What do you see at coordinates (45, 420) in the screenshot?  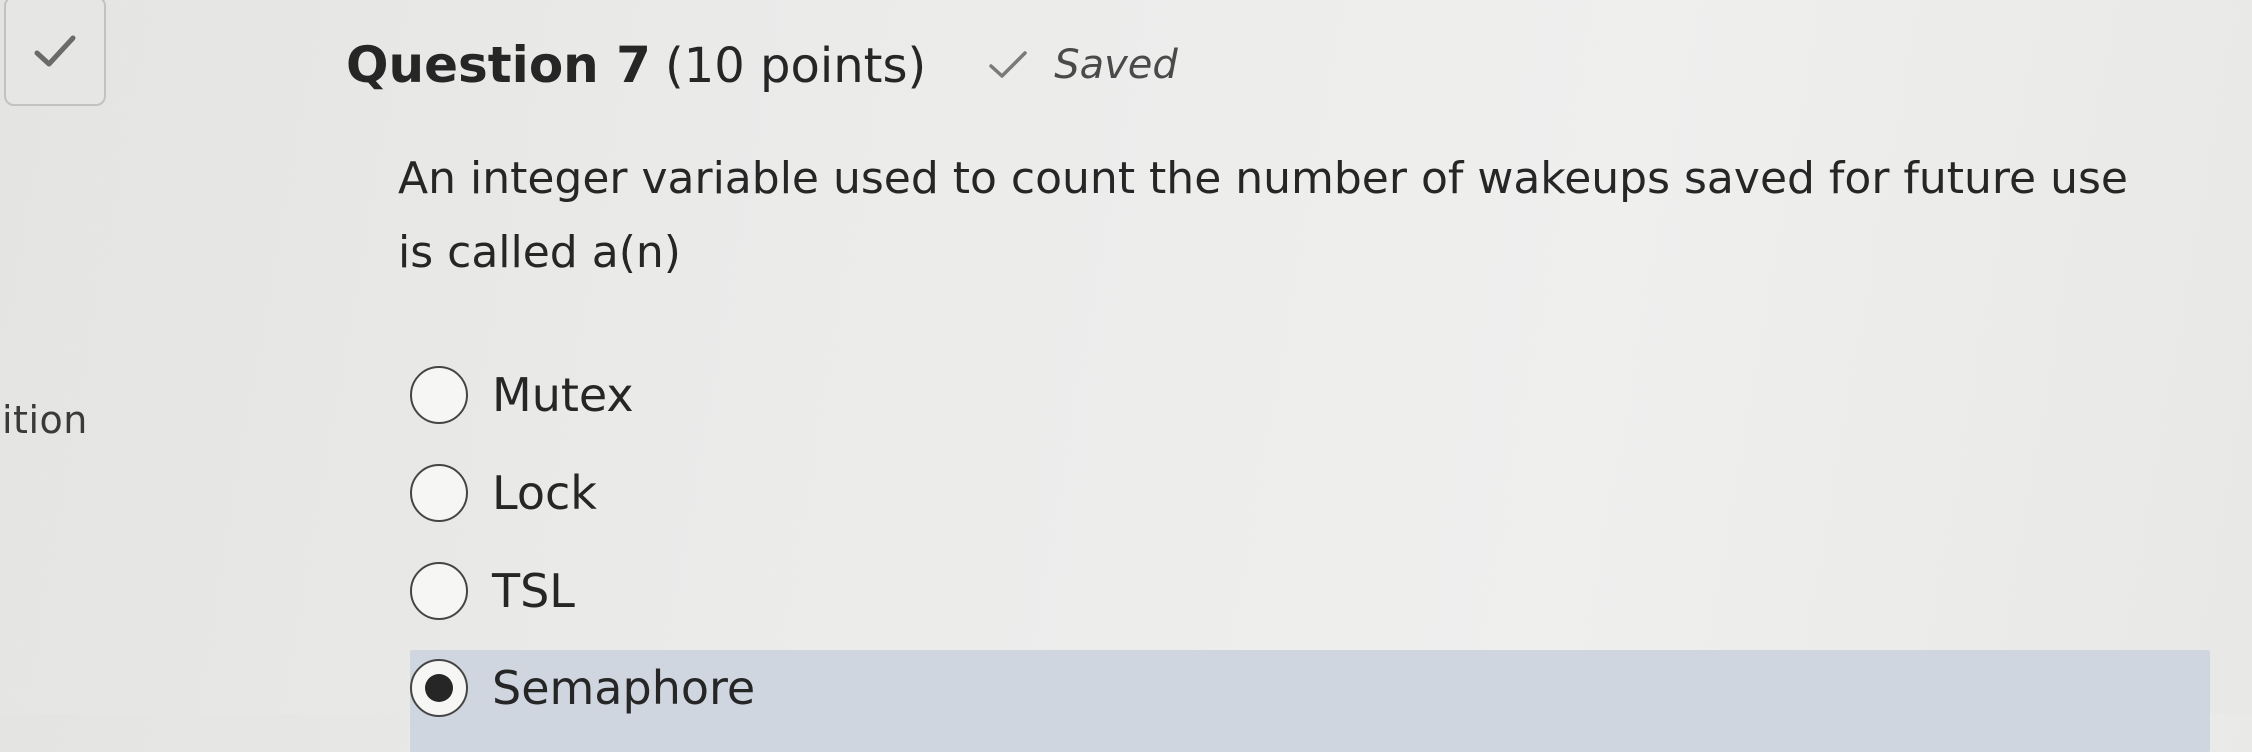 I see `sidebar-partial-label: ition` at bounding box center [45, 420].